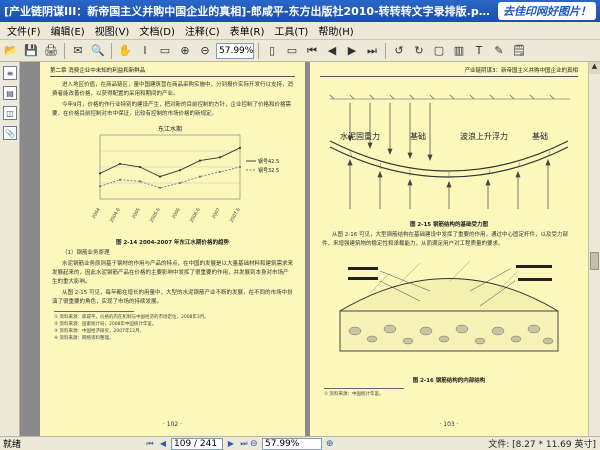 The width and height of the screenshot is (600, 450). What do you see at coordinates (594, 249) in the screenshot?
I see `vertical-scrollbar: ▲` at bounding box center [594, 249].